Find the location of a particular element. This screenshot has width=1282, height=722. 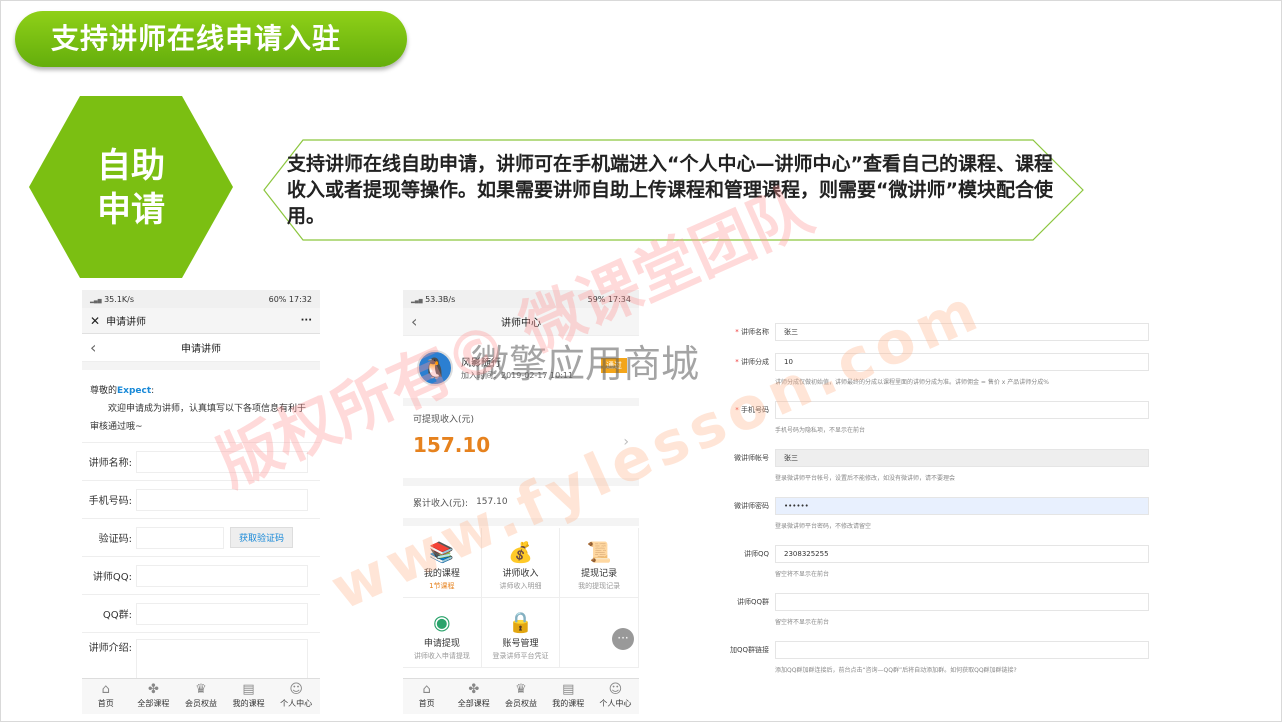

qqgroup-row: QQ群: is located at coordinates (201, 613).